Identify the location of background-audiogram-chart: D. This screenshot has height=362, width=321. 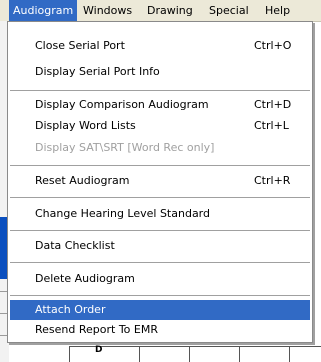
(165, 351).